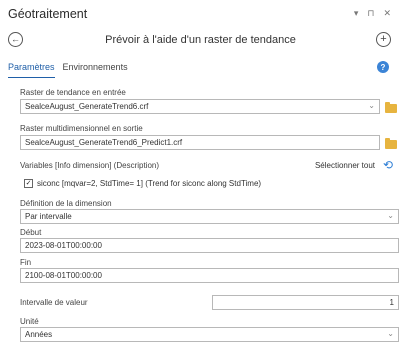 The height and width of the screenshot is (347, 401). I want to click on tool-tabs: Paramètres Environnements, so click(68, 70).